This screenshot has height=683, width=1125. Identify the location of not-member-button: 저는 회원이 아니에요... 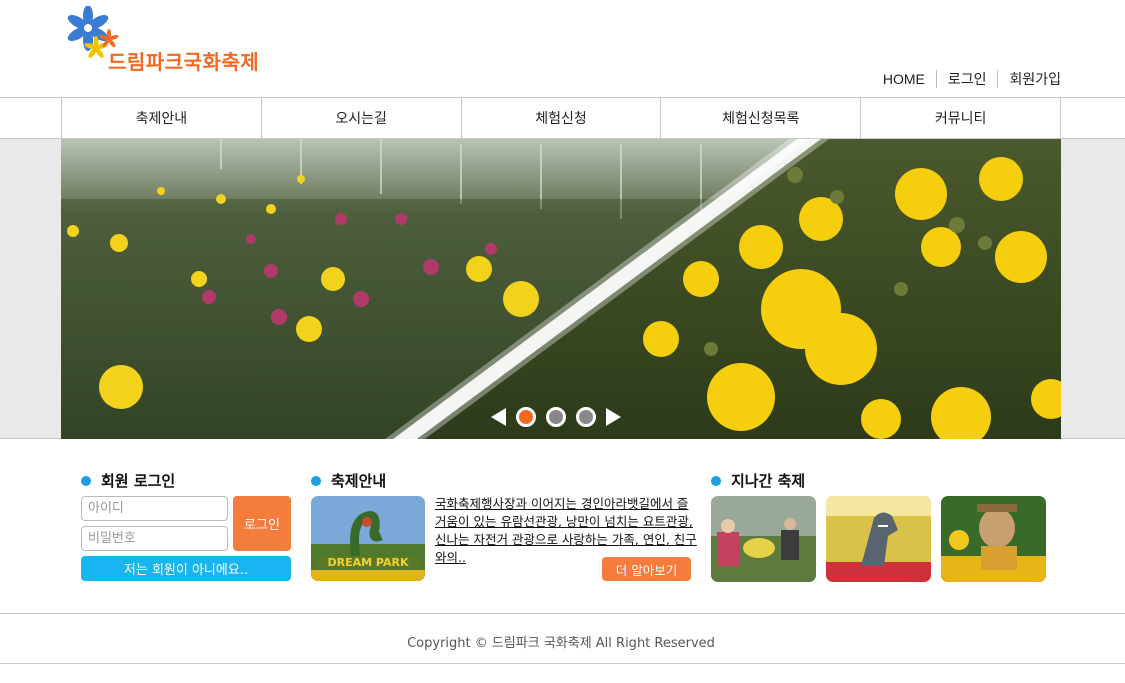
(186, 568).